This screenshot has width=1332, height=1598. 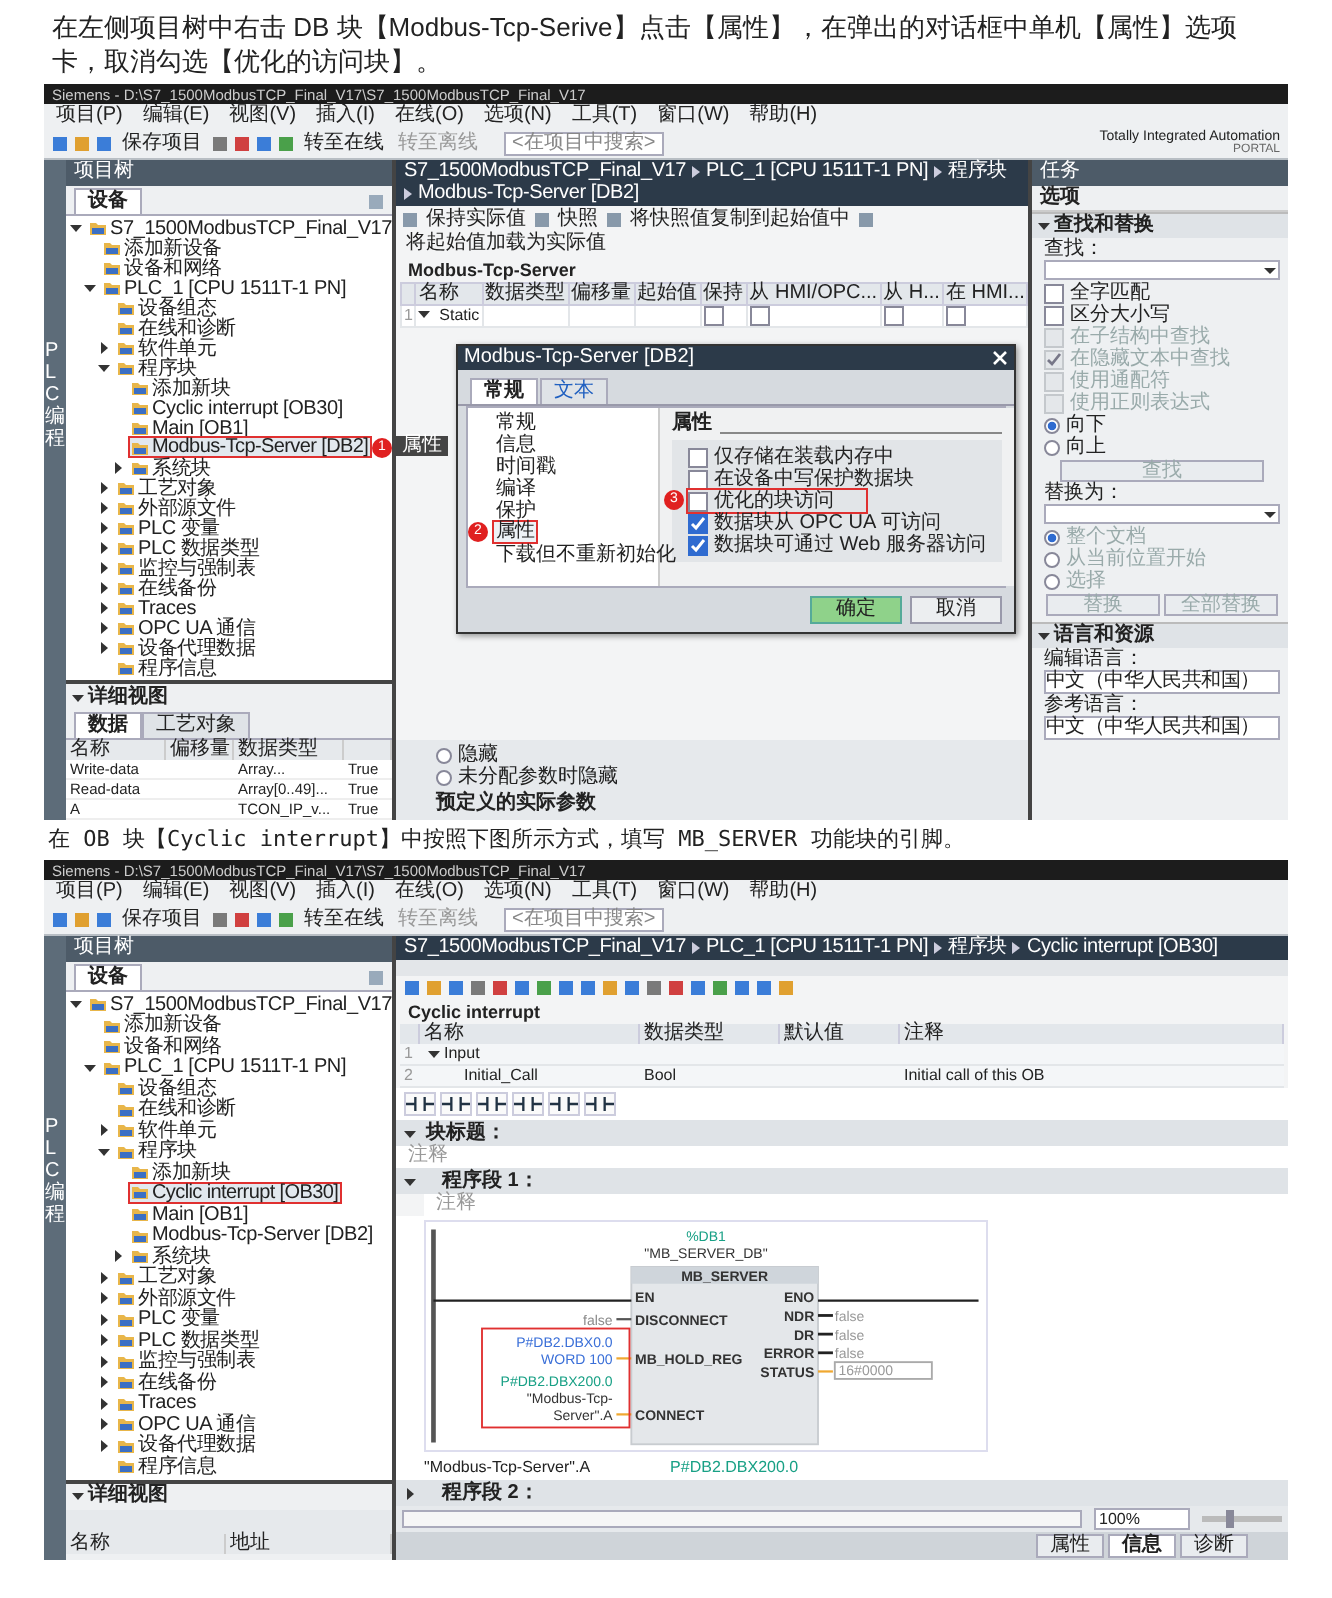 What do you see at coordinates (1162, 514) in the screenshot?
I see `replace-field` at bounding box center [1162, 514].